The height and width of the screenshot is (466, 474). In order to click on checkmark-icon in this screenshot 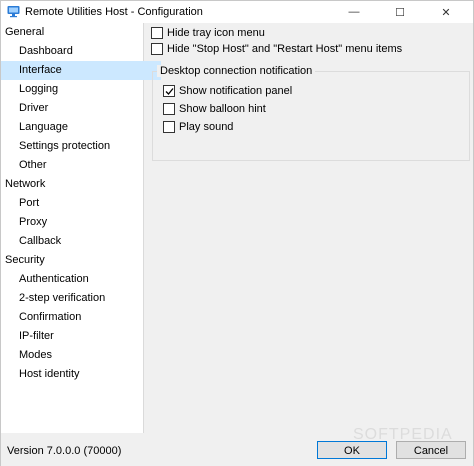, I will do `click(169, 91)`.